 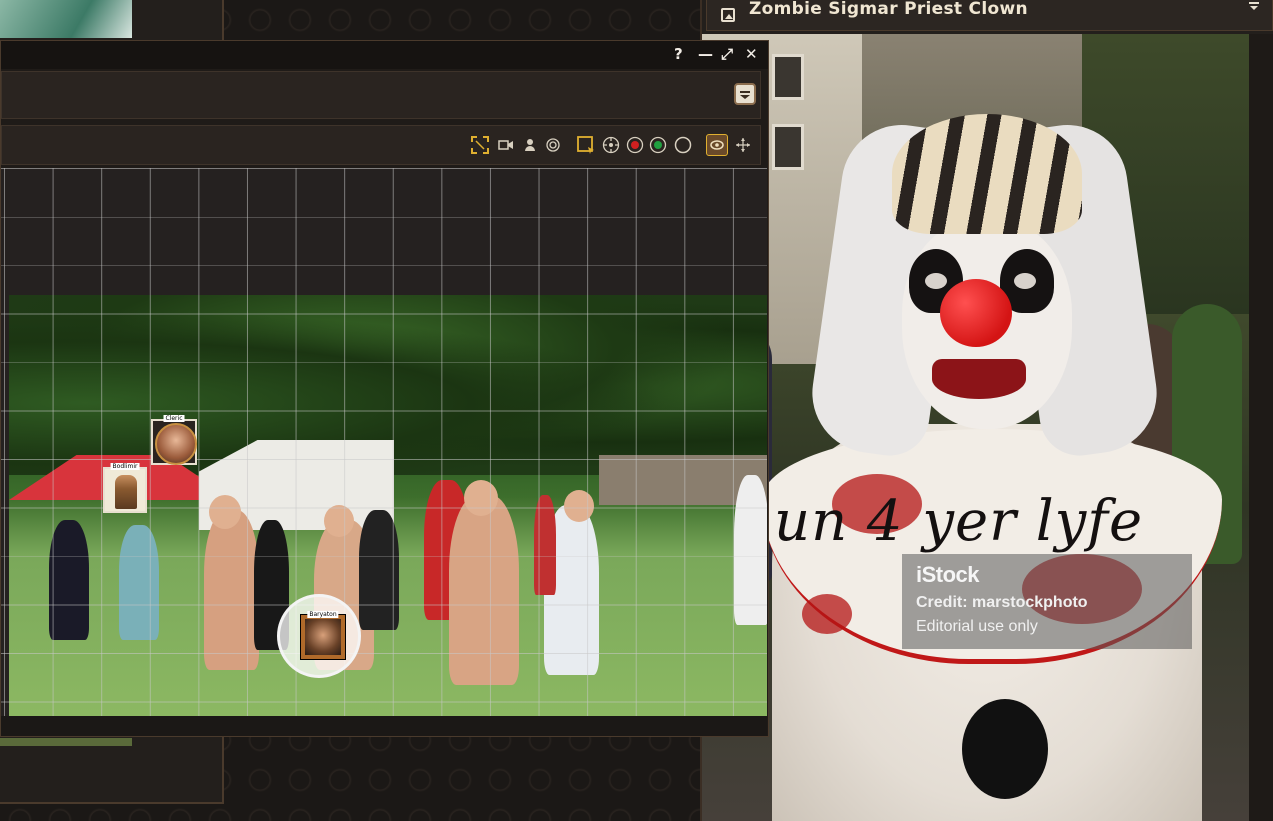 I want to click on maximize-icon: ⤢, so click(x=727, y=54).